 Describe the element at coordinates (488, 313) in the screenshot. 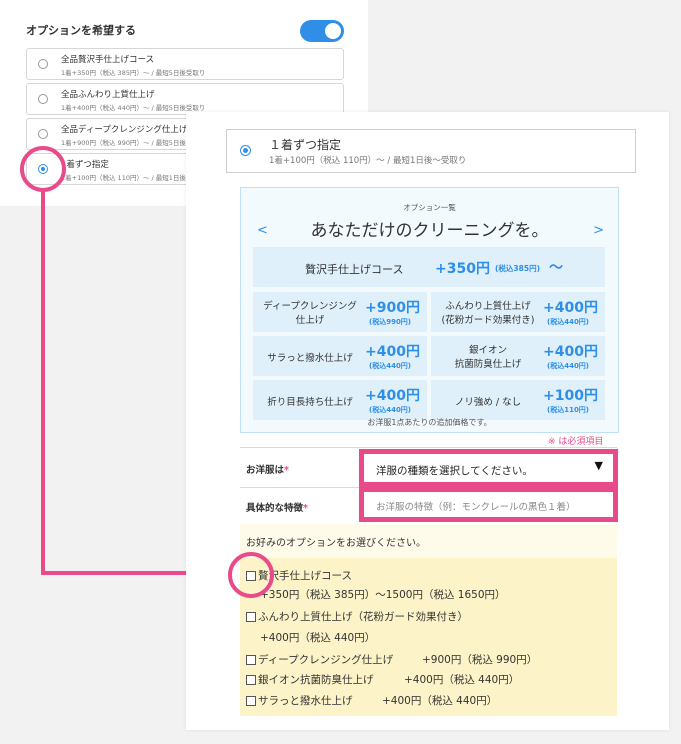

I see `price-card-label: ふんわり上質仕上げ (花粉ガード効果付き)` at that location.